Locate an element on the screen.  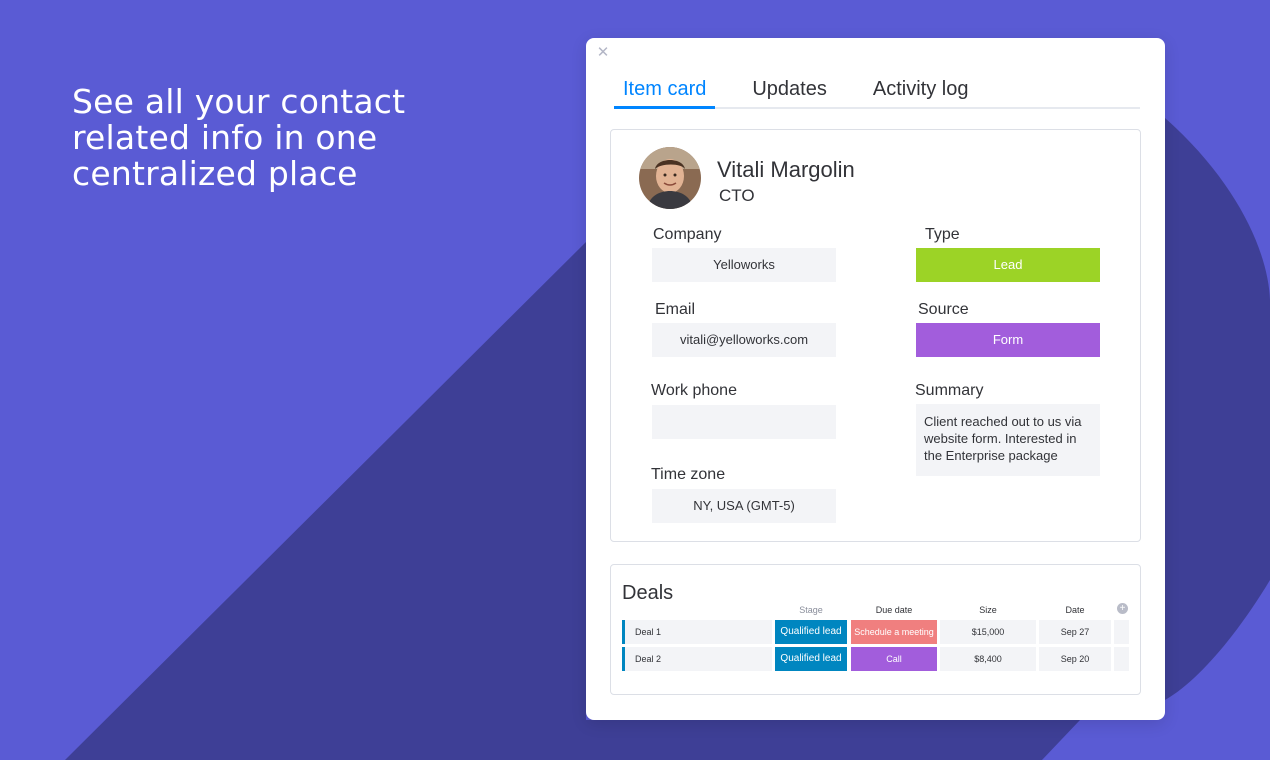
avatar is located at coordinates (670, 178).